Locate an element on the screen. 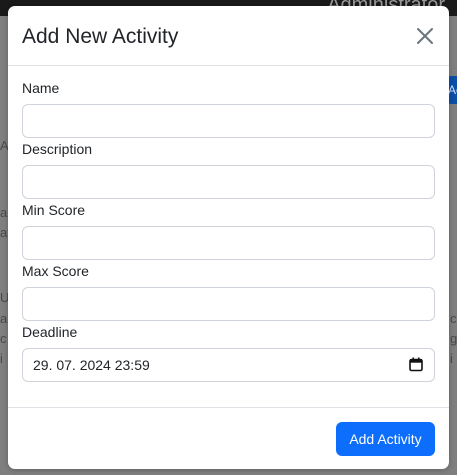 This screenshot has height=475, width=457. min-score-input is located at coordinates (228, 243).